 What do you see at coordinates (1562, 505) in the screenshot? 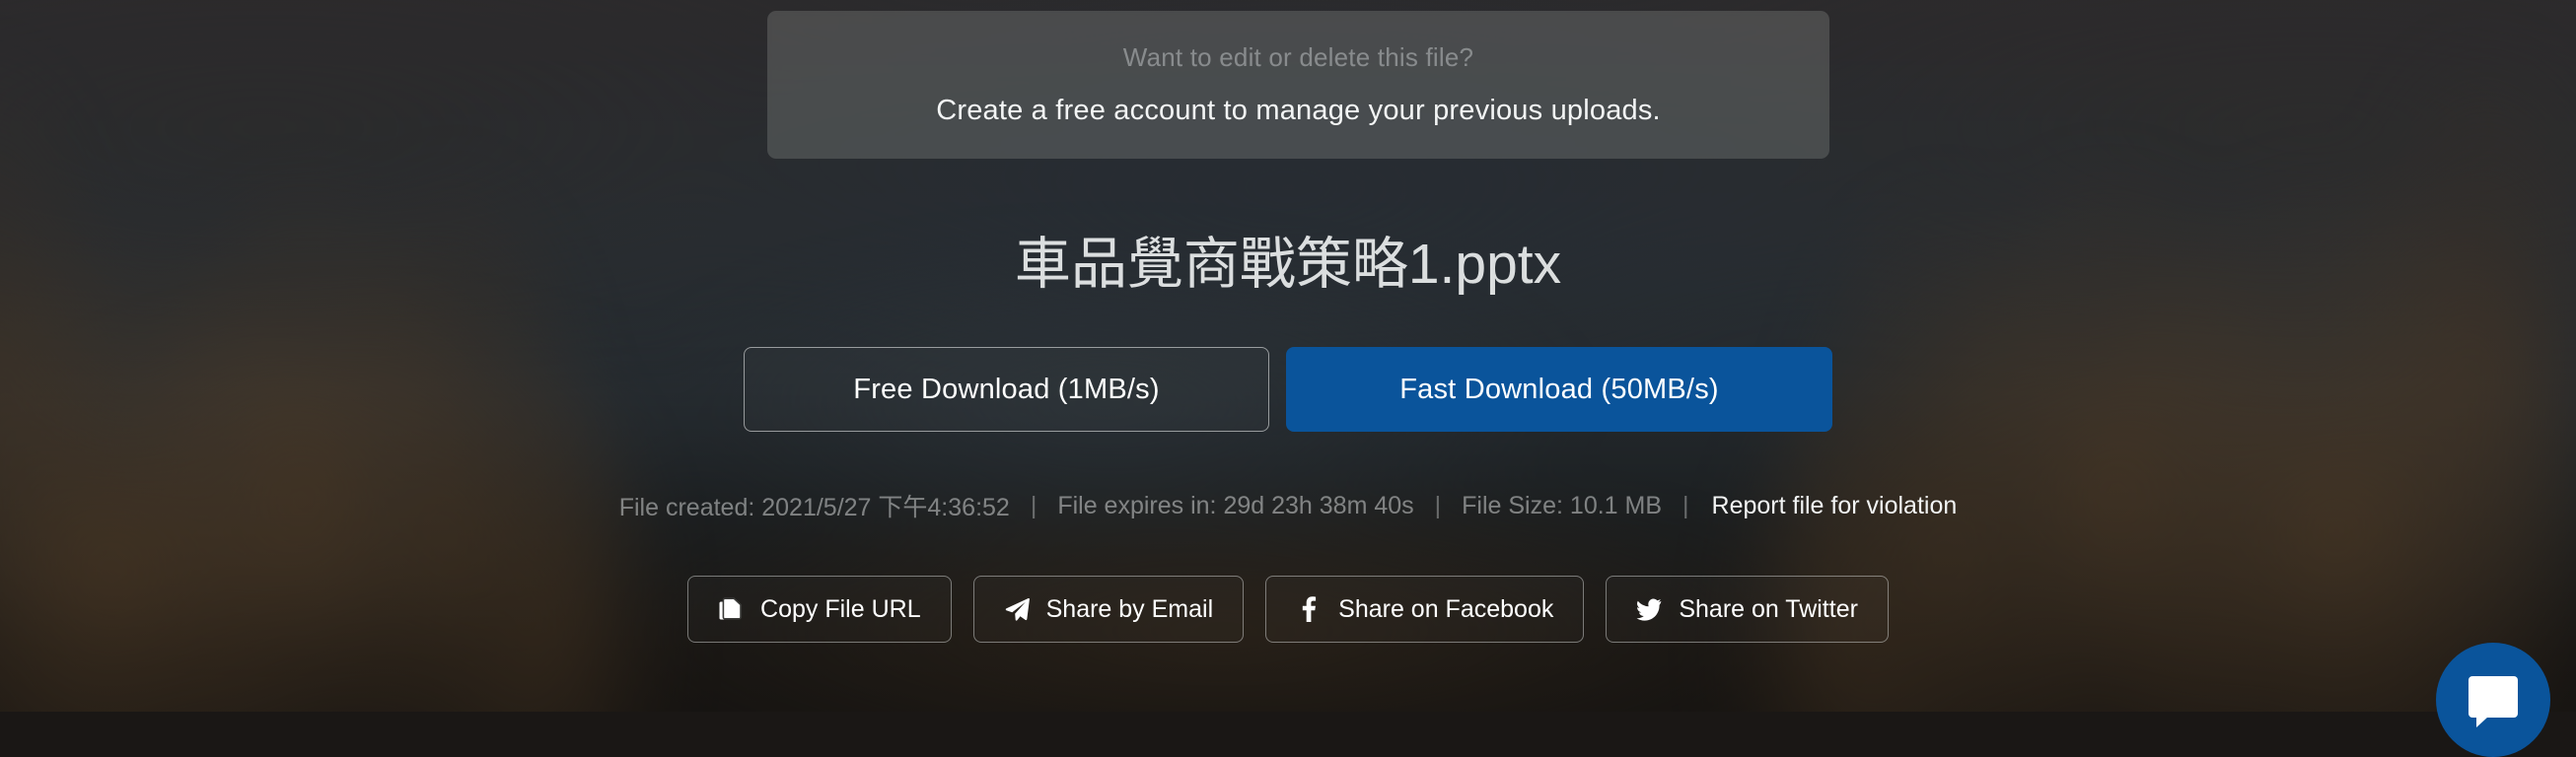
I see `file-size-text: File Size: 10.1 MB` at bounding box center [1562, 505].